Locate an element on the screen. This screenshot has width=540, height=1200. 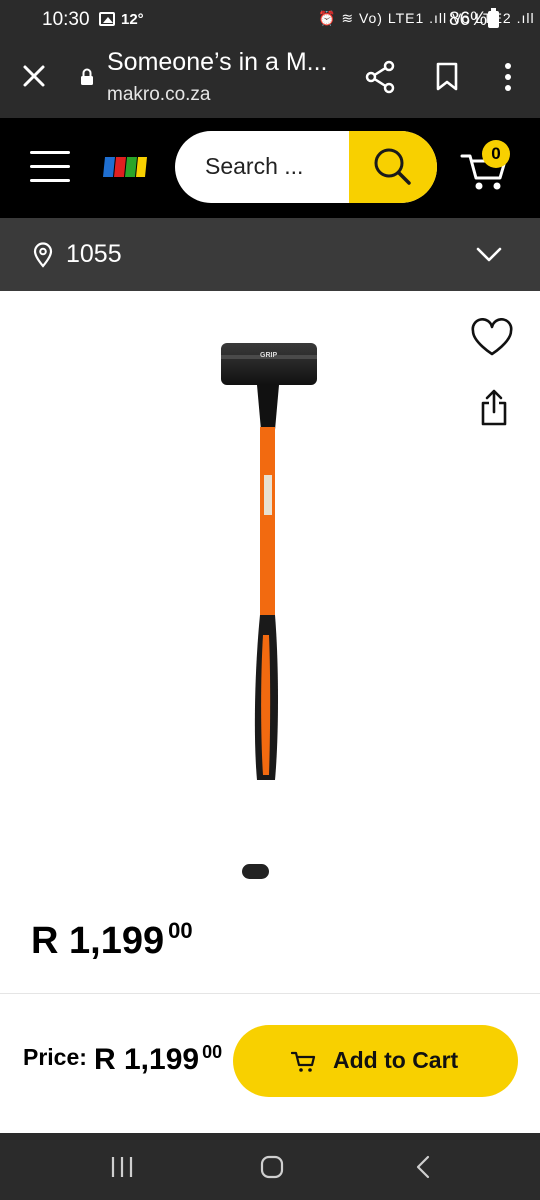
menu-icon is located at coordinates (51, 167).